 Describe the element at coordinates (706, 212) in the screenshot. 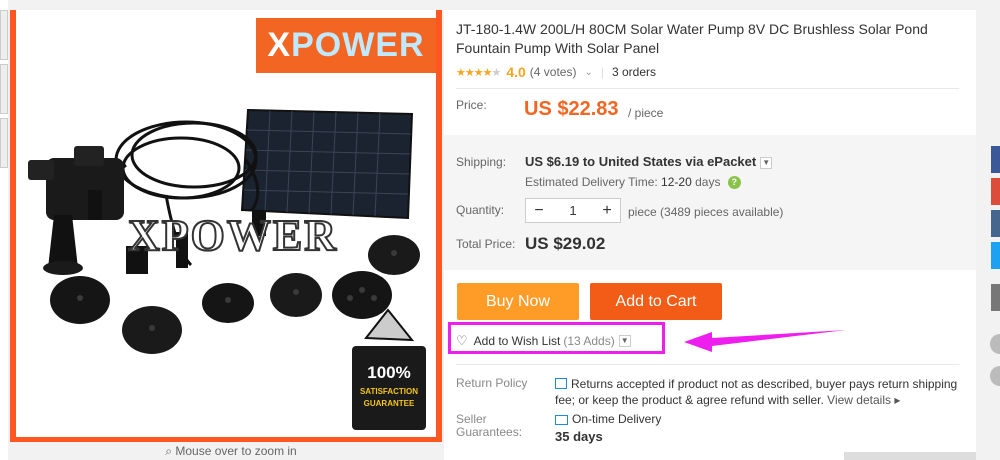

I see `pieces-available: piece (3489 pieces available)` at that location.